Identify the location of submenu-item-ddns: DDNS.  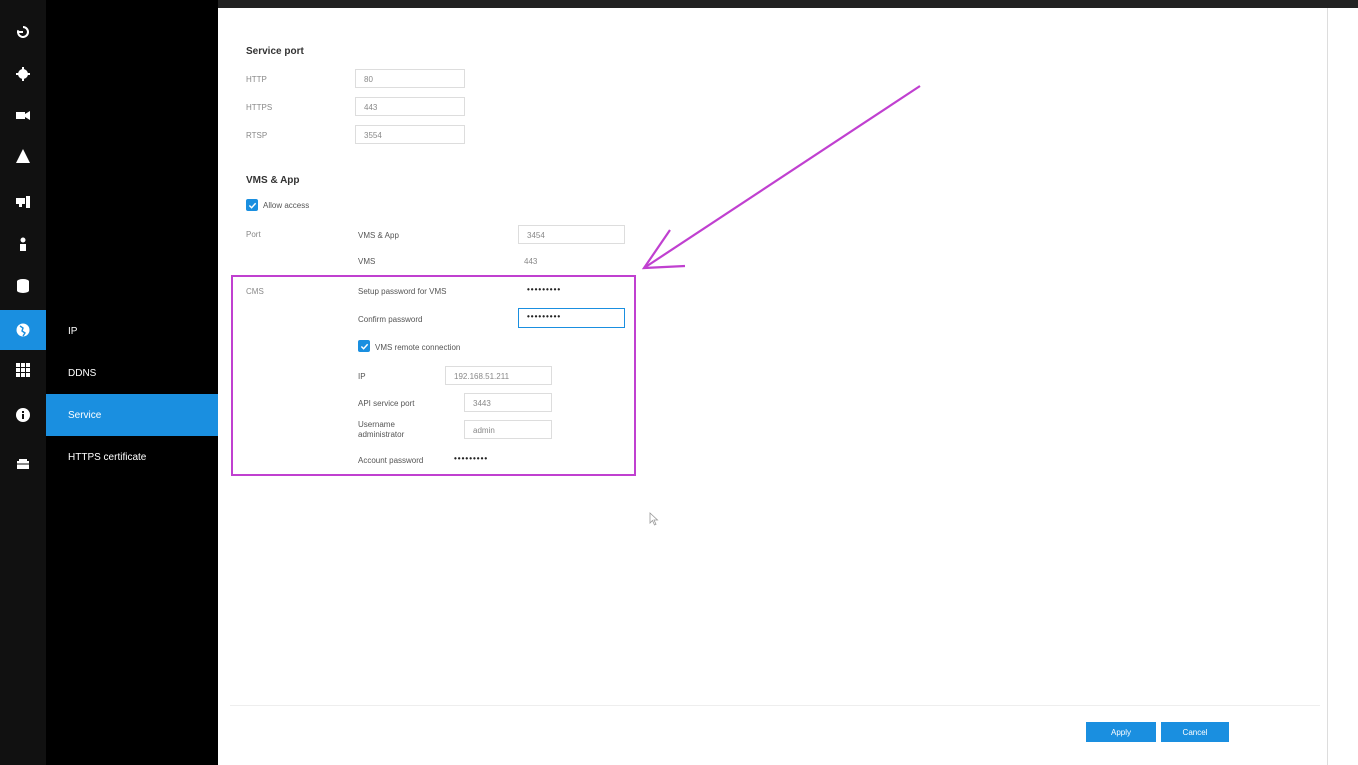
(132, 373).